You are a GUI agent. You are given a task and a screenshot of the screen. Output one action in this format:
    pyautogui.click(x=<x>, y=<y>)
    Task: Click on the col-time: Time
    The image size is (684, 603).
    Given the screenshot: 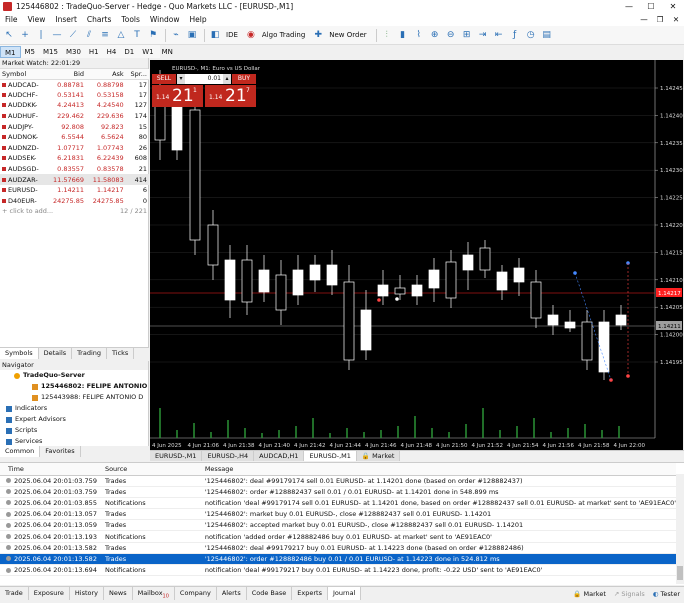 What is the action you would take?
    pyautogui.click(x=48, y=469)
    